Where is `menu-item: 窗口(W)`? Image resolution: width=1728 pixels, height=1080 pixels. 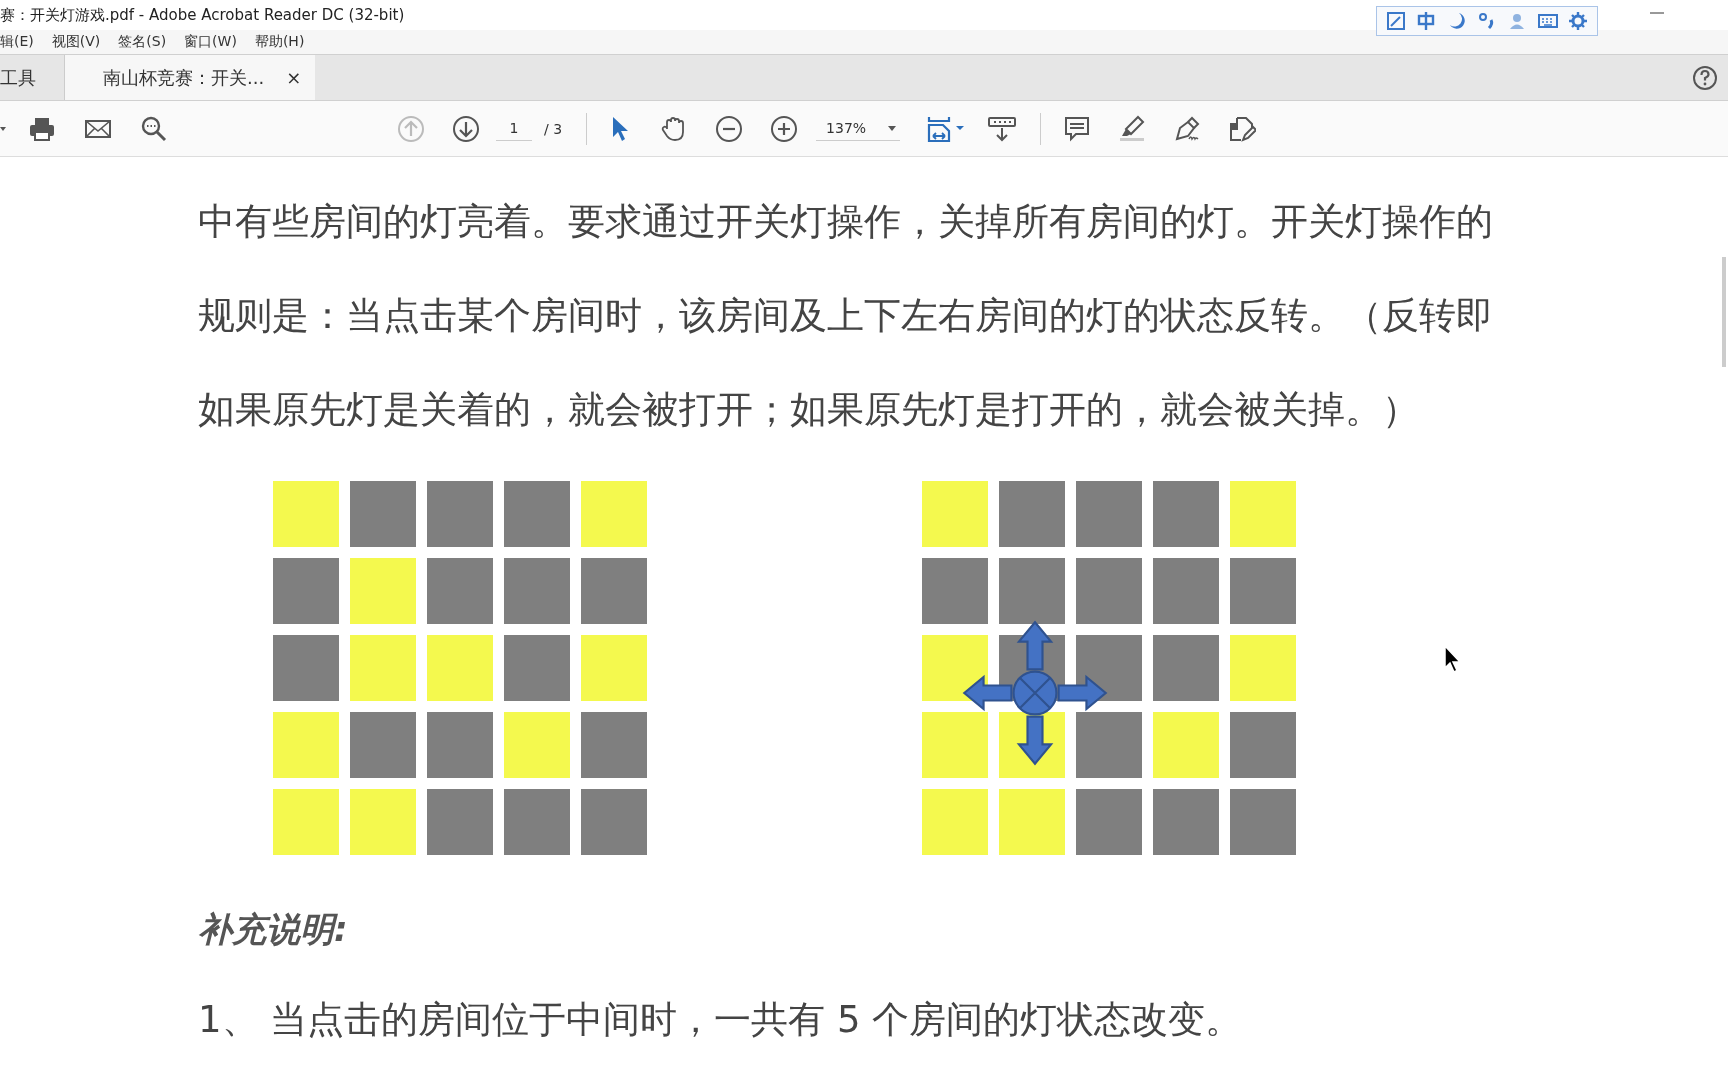
menu-item: 窗口(W) is located at coordinates (210, 42).